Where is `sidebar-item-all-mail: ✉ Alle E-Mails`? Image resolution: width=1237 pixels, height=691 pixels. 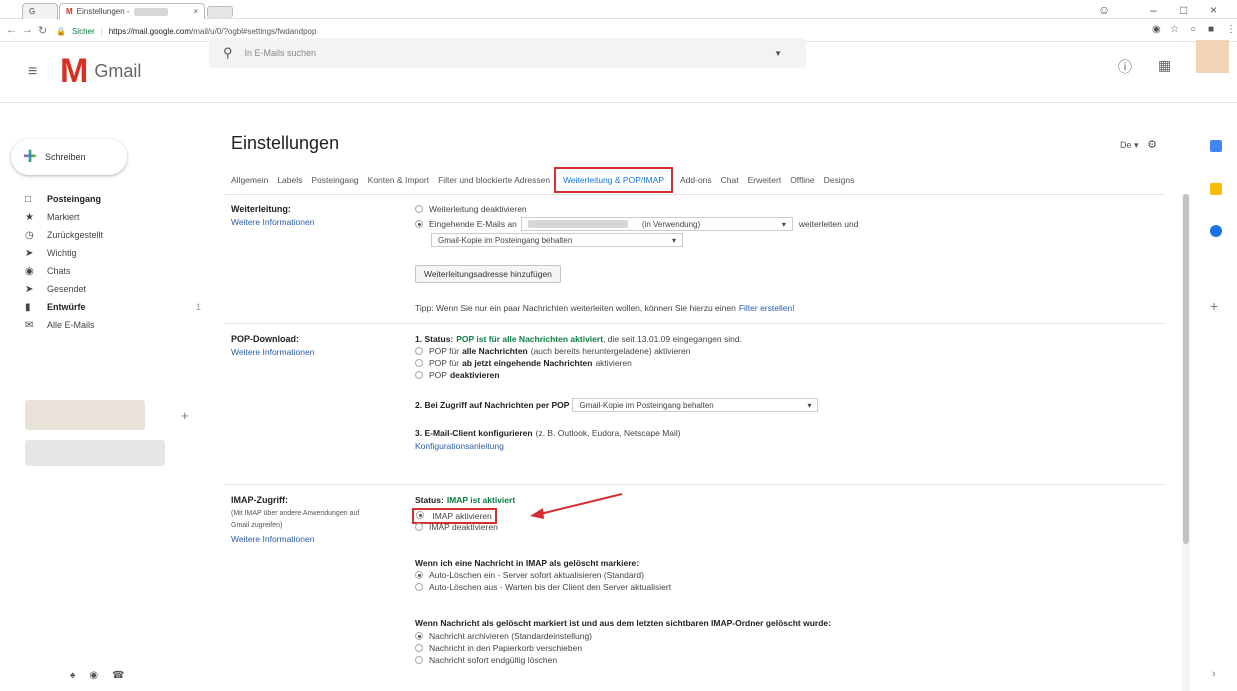 sidebar-item-all-mail: ✉ Alle E-Mails is located at coordinates (113, 325).